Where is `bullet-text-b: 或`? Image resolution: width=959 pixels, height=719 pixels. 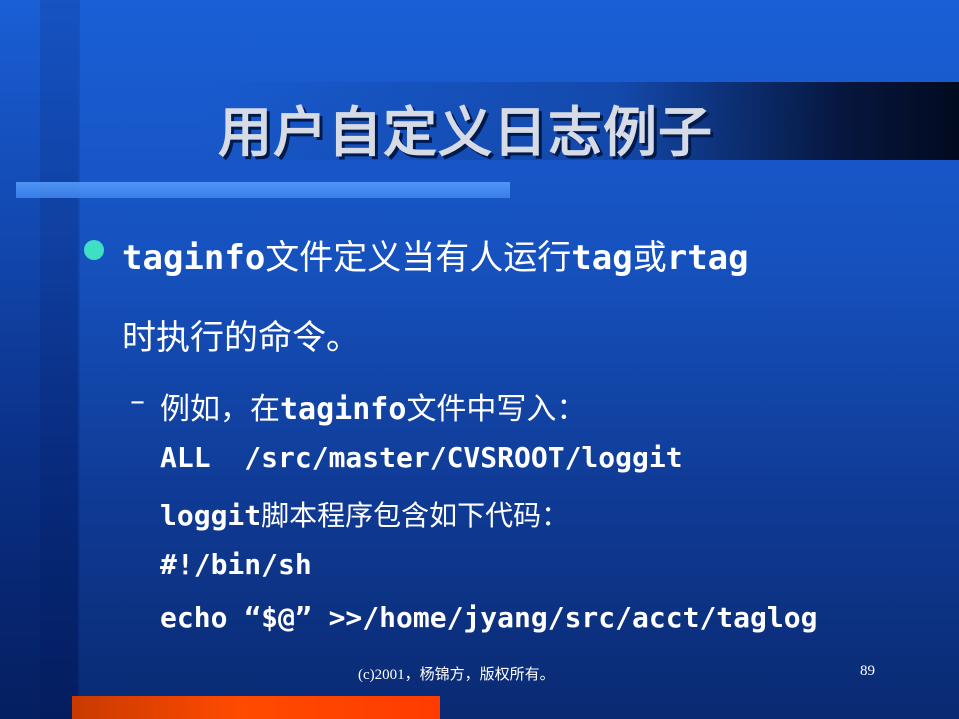 bullet-text-b: 或 is located at coordinates (649, 258).